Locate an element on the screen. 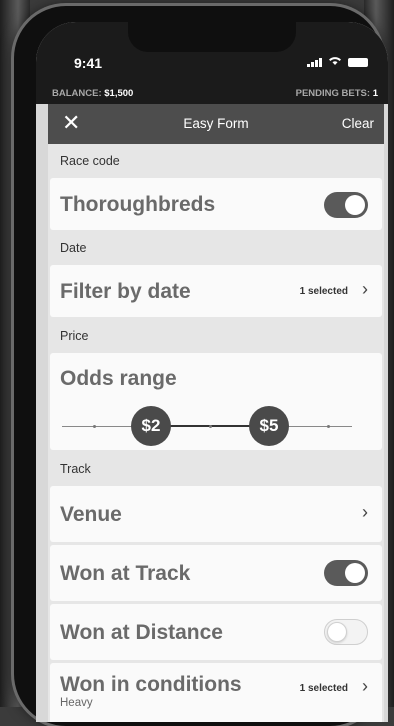 The width and height of the screenshot is (394, 726). won-in-conditions-subtitle: Heavy is located at coordinates (76, 703).